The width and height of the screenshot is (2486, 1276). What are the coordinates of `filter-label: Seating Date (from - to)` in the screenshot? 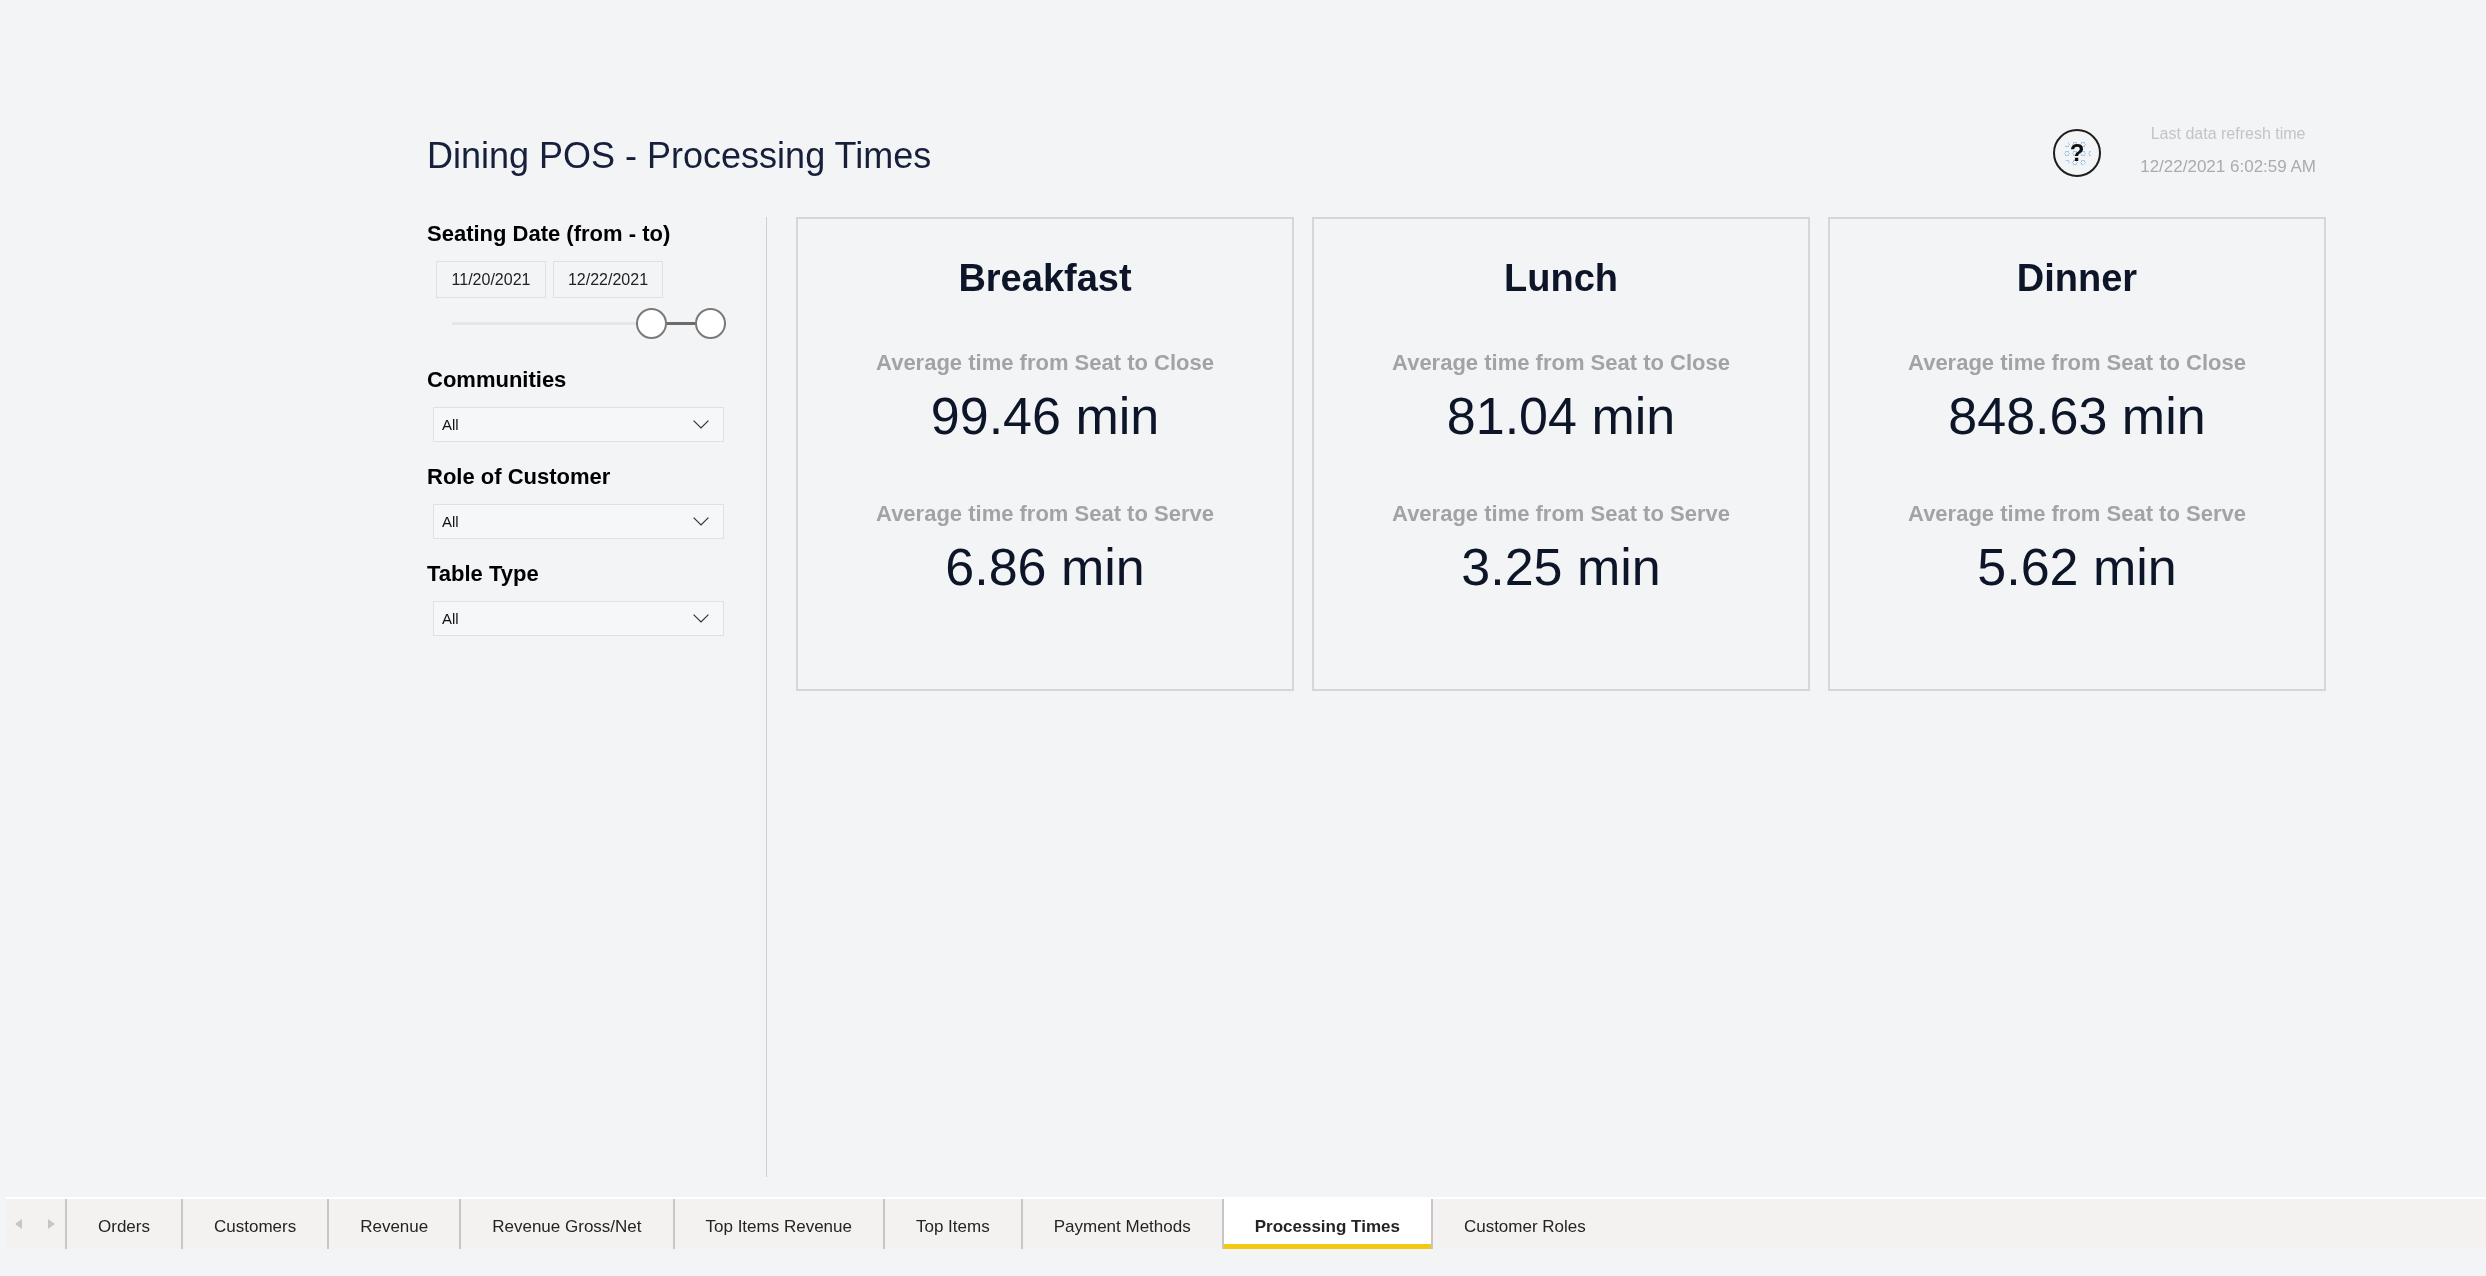 It's located at (549, 234).